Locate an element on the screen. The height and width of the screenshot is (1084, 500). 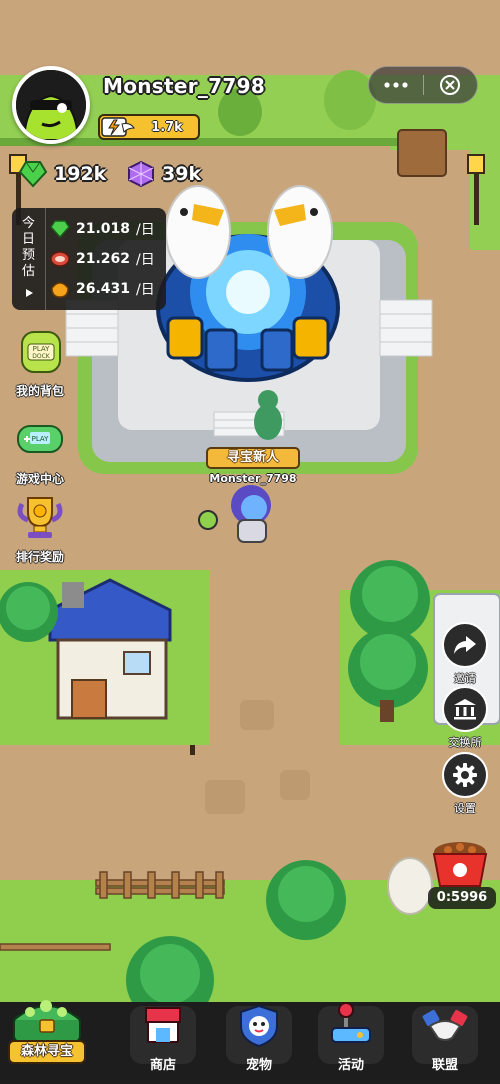
daily-fruit-value: 26.431 is located at coordinates (103, 289).